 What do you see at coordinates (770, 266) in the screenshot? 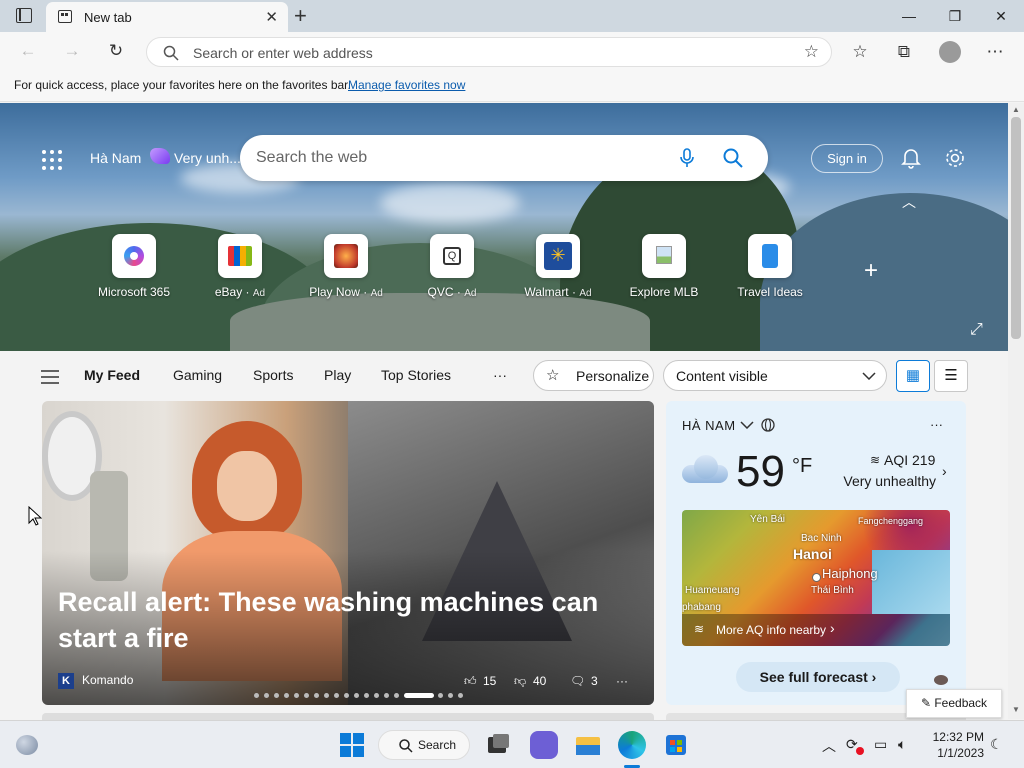
I see `quick-link-travel-ideas: Travel Ideas` at bounding box center [770, 266].